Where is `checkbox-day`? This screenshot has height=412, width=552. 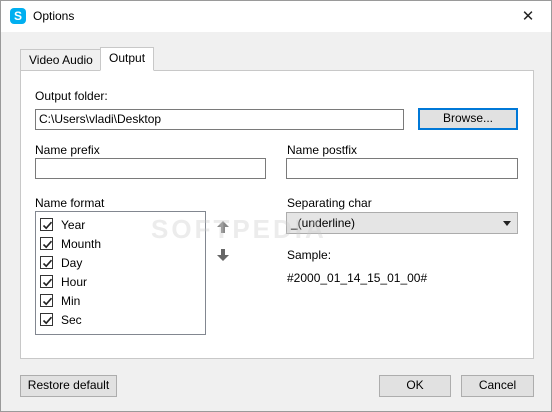
checkbox-day is located at coordinates (46, 262).